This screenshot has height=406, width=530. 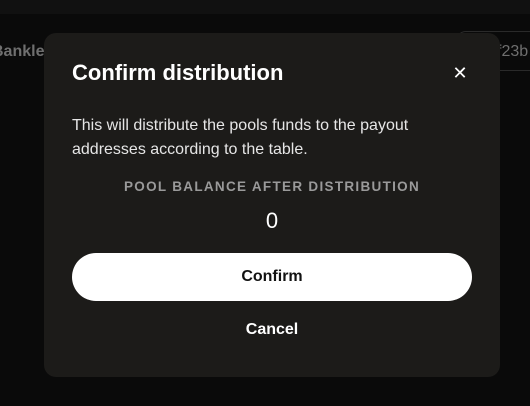 I want to click on cancel-button: Cancel, so click(x=272, y=330).